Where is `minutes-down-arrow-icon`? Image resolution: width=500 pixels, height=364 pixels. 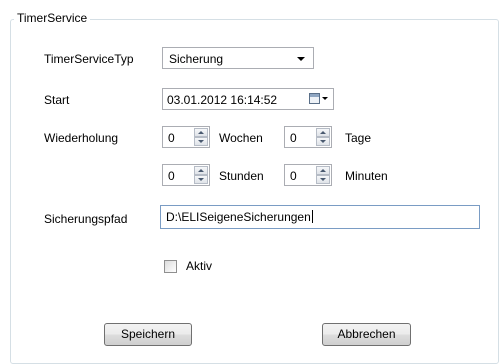
minutes-down-arrow-icon is located at coordinates (323, 179).